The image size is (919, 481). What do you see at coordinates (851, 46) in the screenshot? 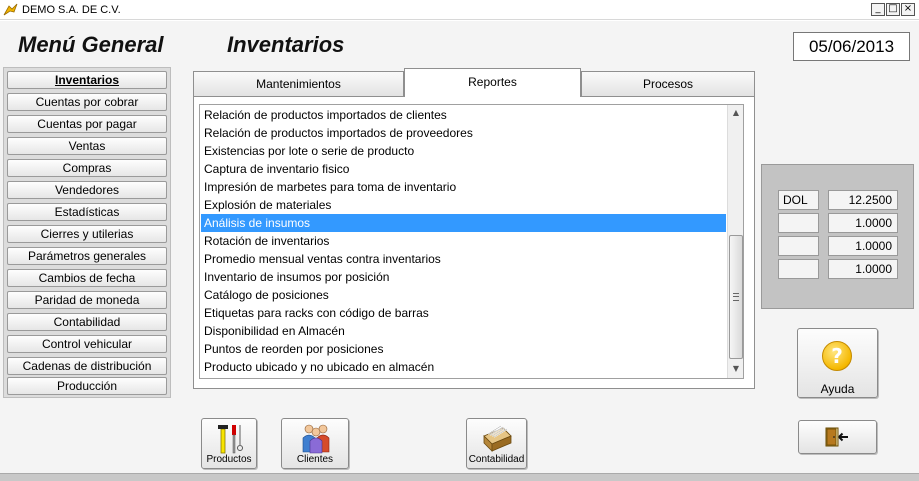
I see `date-display: 05/06/2013` at bounding box center [851, 46].